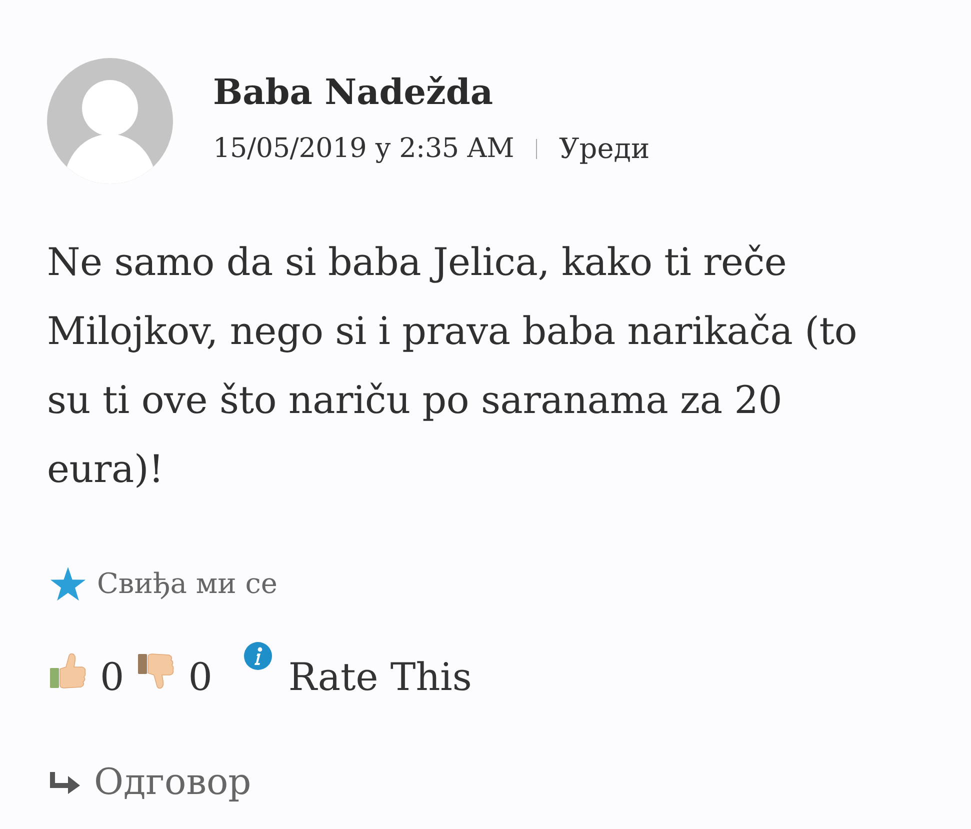 The image size is (971, 829). What do you see at coordinates (112, 677) in the screenshot?
I see `like-count: 0` at bounding box center [112, 677].